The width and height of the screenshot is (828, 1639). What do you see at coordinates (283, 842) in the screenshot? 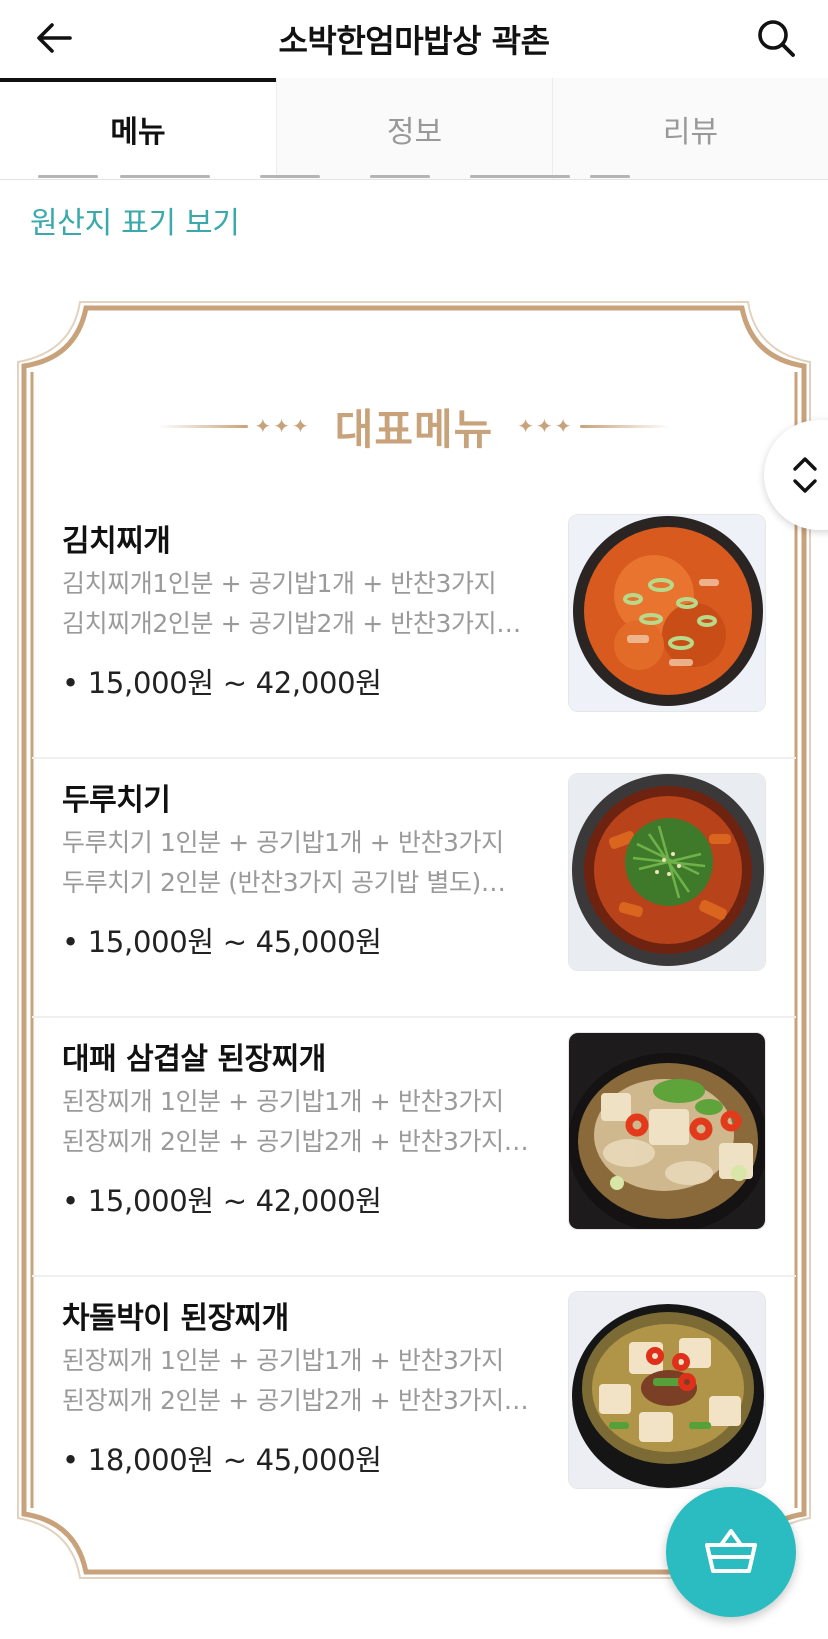
I see `menu-item-desc-line: 두루치기 1인분 + 공기밥1개 + 반찬3가지` at bounding box center [283, 842].